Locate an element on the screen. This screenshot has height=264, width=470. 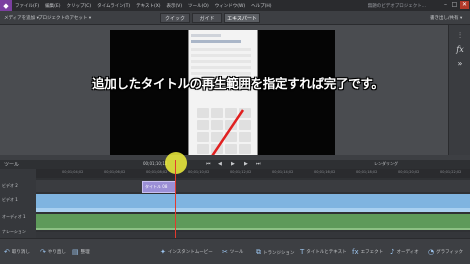
audio1-waveform is located at coordinates (253, 229).